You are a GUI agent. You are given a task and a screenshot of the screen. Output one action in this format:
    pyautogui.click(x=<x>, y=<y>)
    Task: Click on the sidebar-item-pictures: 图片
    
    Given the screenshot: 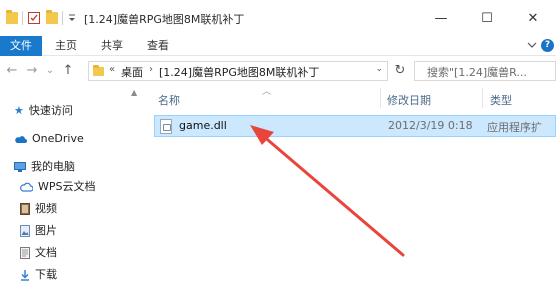 What is the action you would take?
    pyautogui.click(x=38, y=231)
    